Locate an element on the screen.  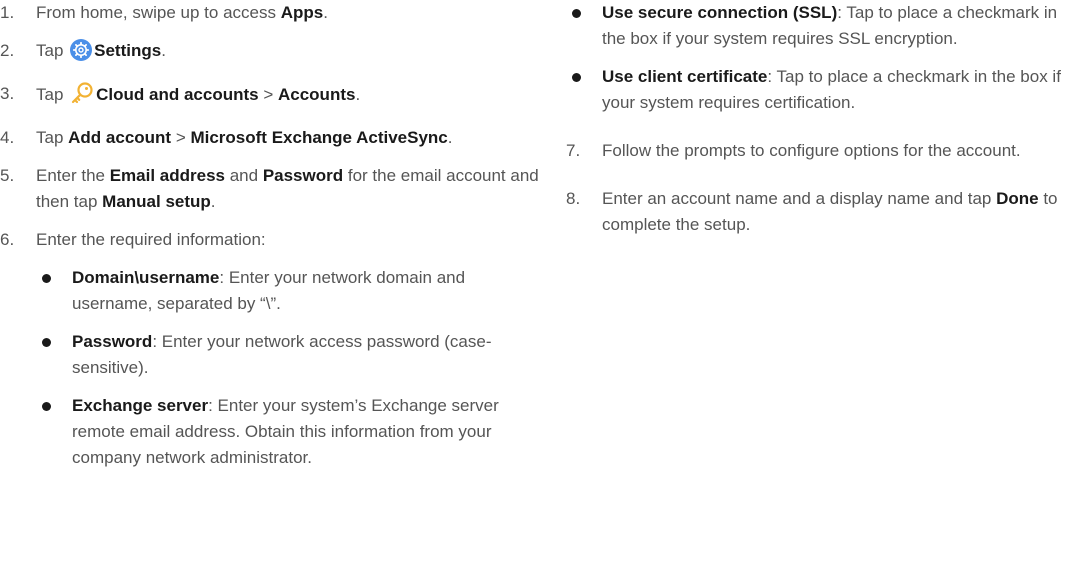
exchange-activesync-label: Microsoft Exchange ActiveSync is located at coordinates (319, 137).